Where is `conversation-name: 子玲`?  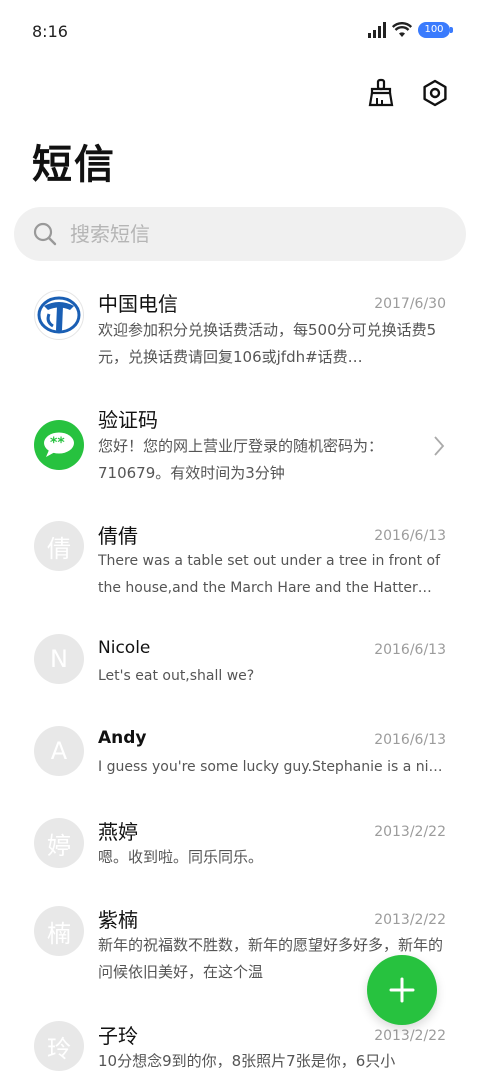 conversation-name: 子玲 is located at coordinates (118, 1036).